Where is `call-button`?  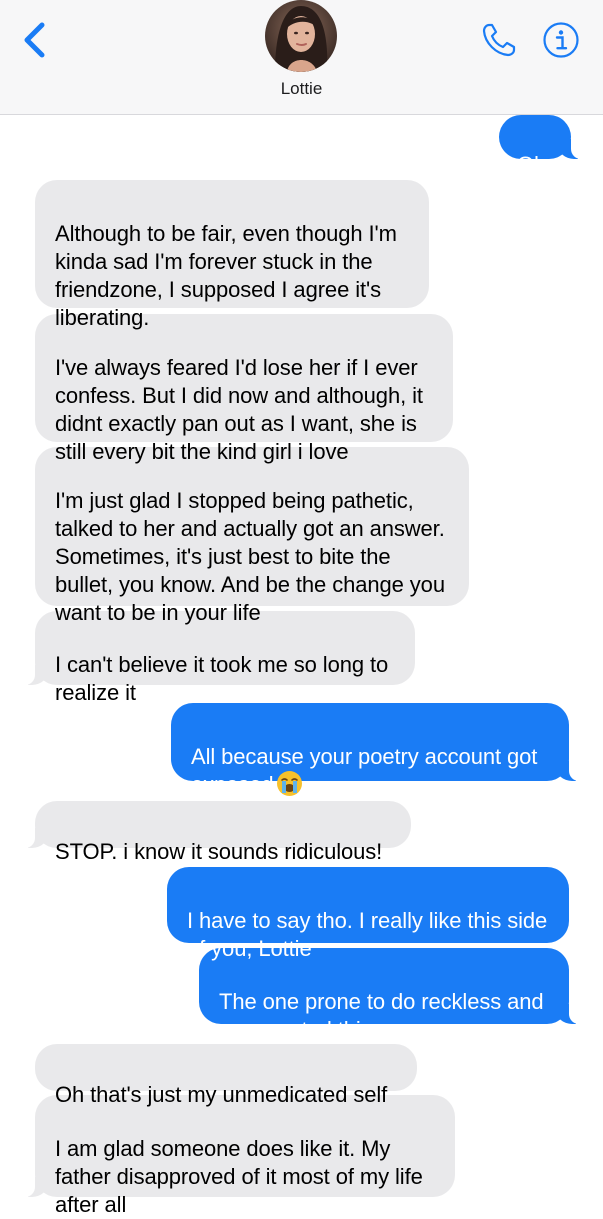 call-button is located at coordinates (499, 40).